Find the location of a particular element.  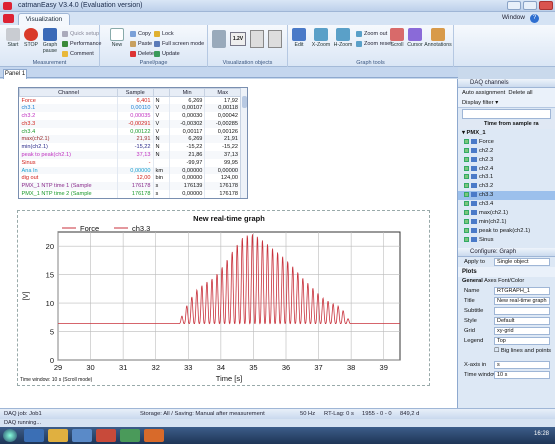

lock-button: Lock is located at coordinates (164, 34).